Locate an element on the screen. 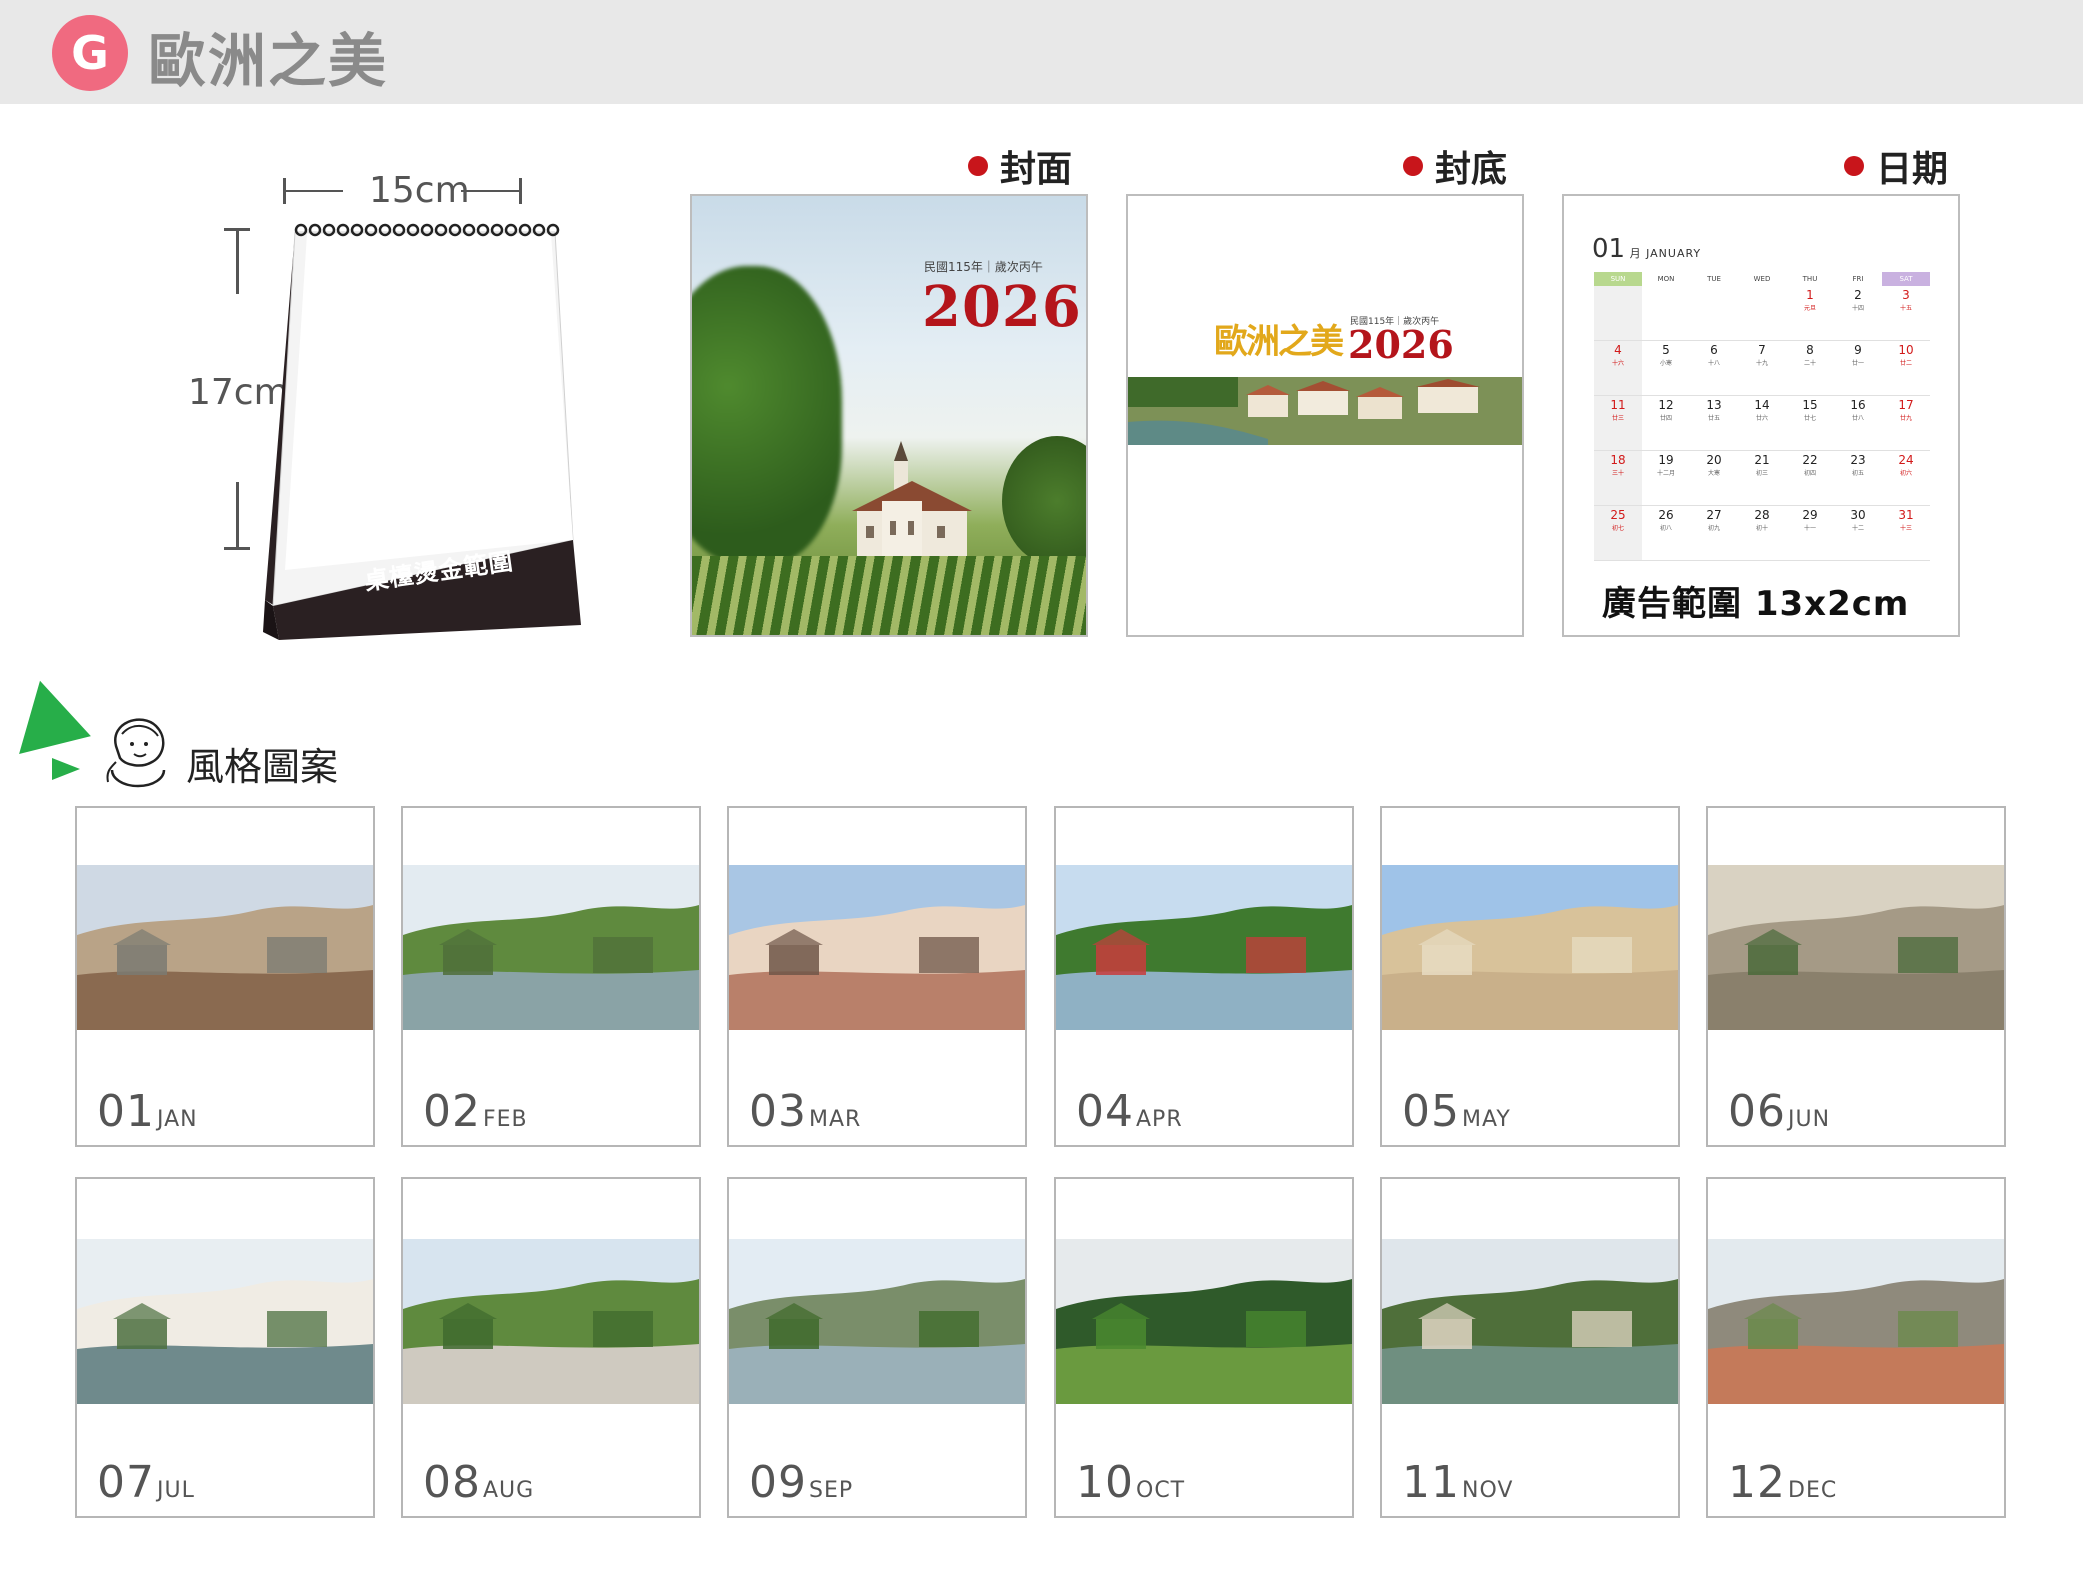 The image size is (2083, 1588). width-line-left is located at coordinates (313, 191).